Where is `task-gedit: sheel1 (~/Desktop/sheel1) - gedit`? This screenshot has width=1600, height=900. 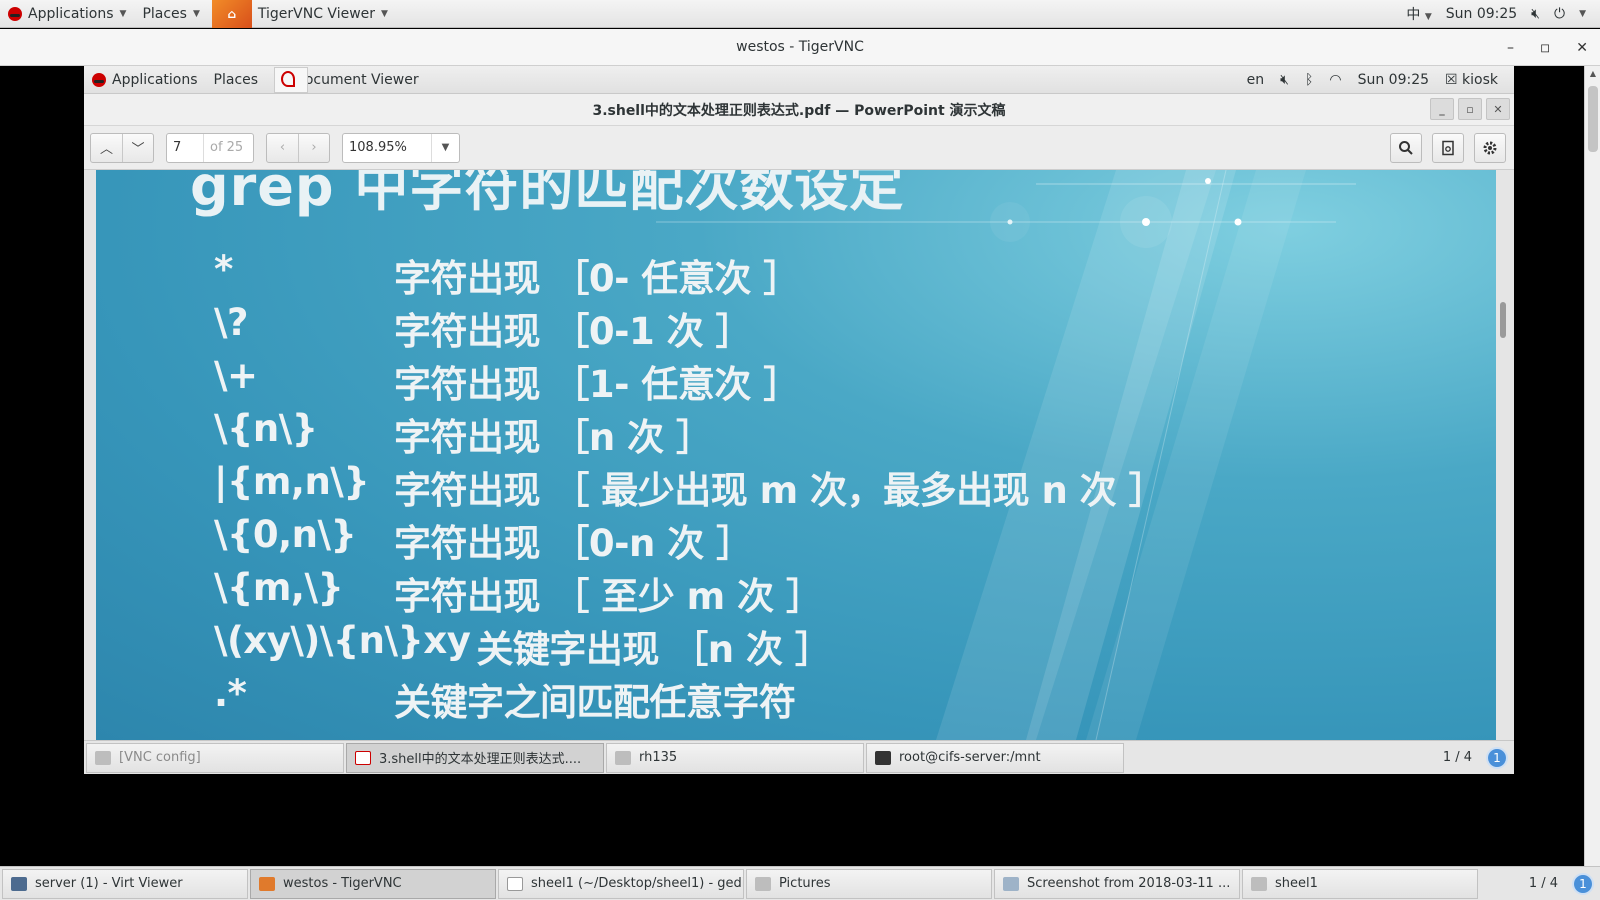 task-gedit: sheel1 (~/Desktop/sheel1) - gedit is located at coordinates (621, 883).